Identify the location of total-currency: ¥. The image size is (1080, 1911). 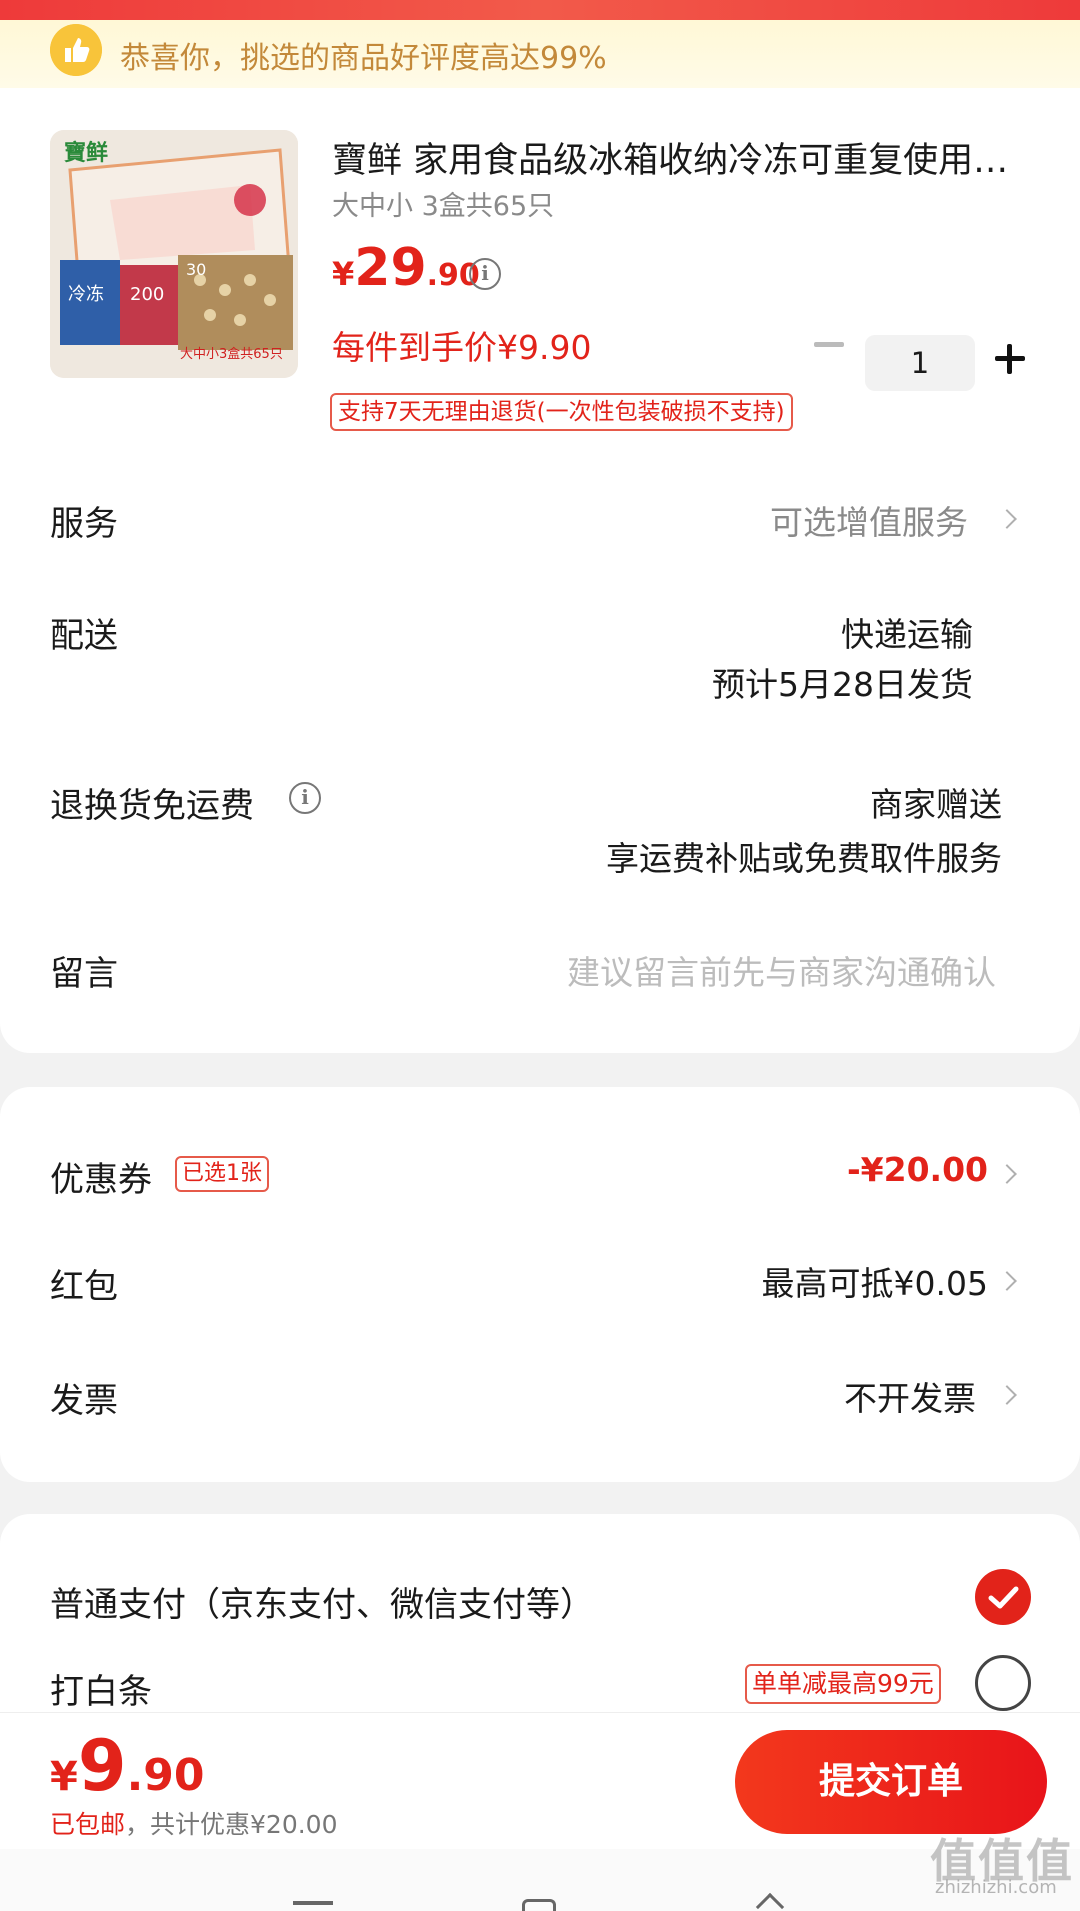
(64, 1777).